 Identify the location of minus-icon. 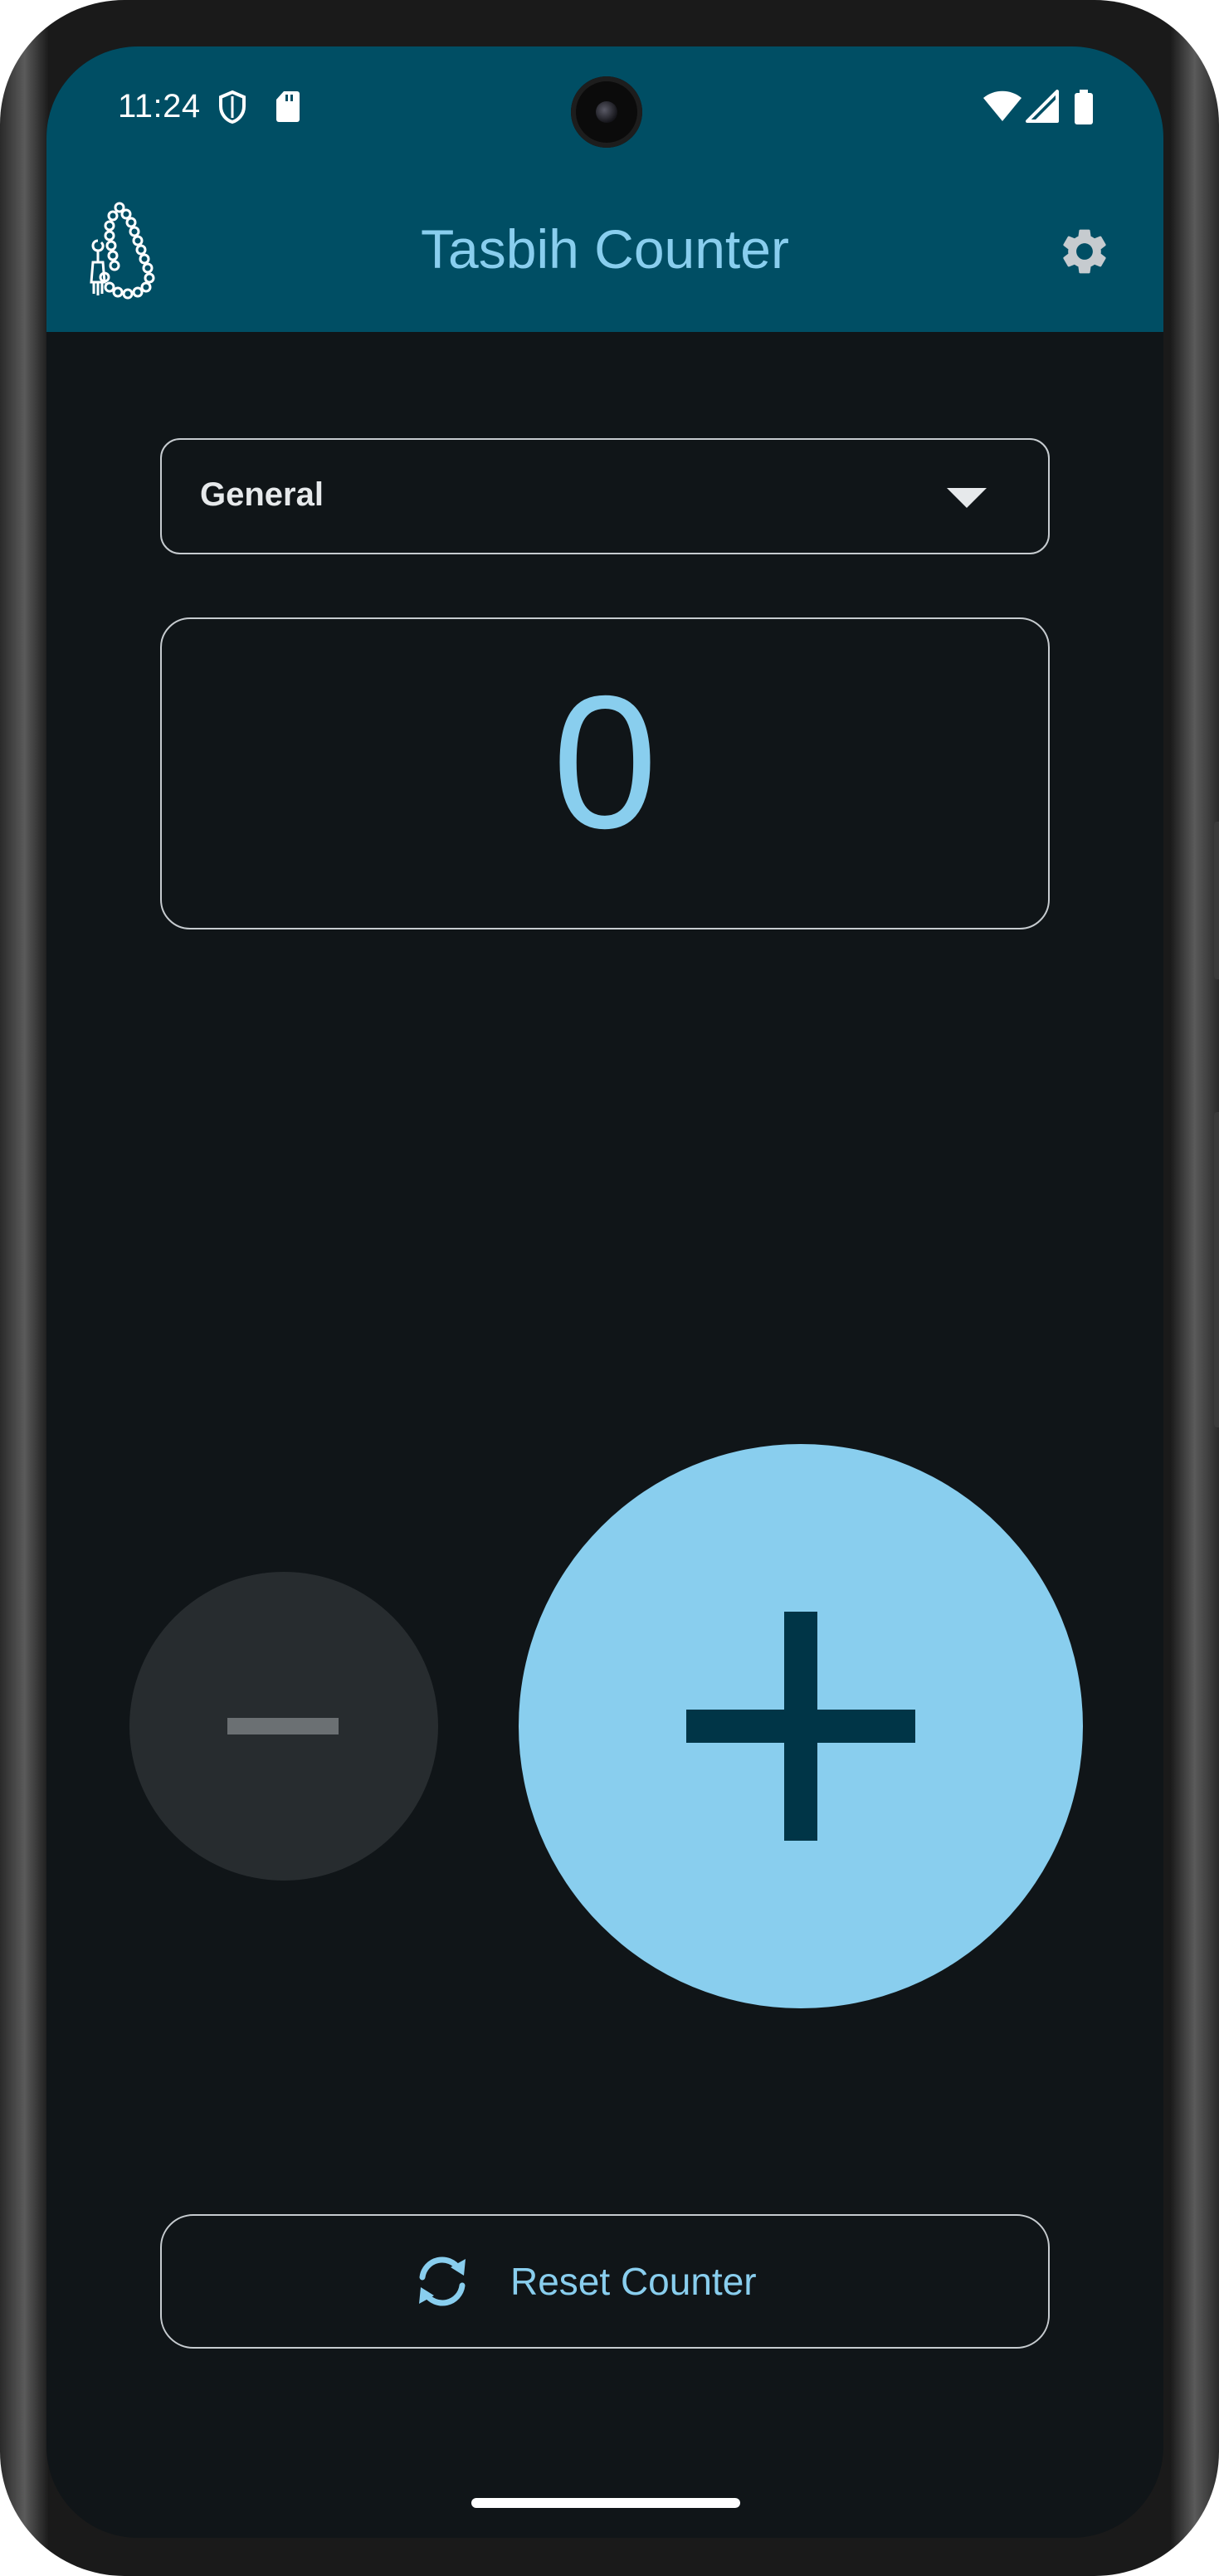
(283, 1726).